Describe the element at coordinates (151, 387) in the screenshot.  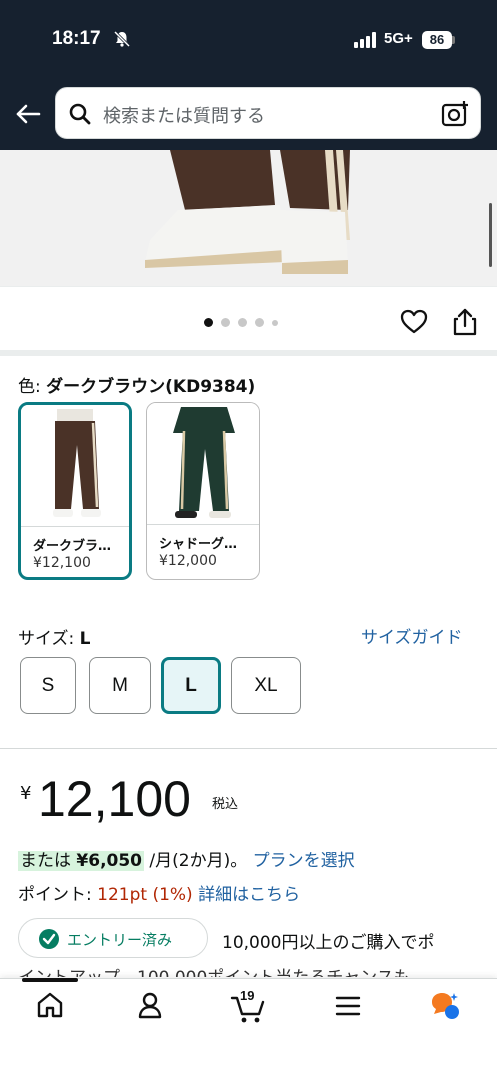
I see `selected-color-name: ダークブラウン(KD9384)` at that location.